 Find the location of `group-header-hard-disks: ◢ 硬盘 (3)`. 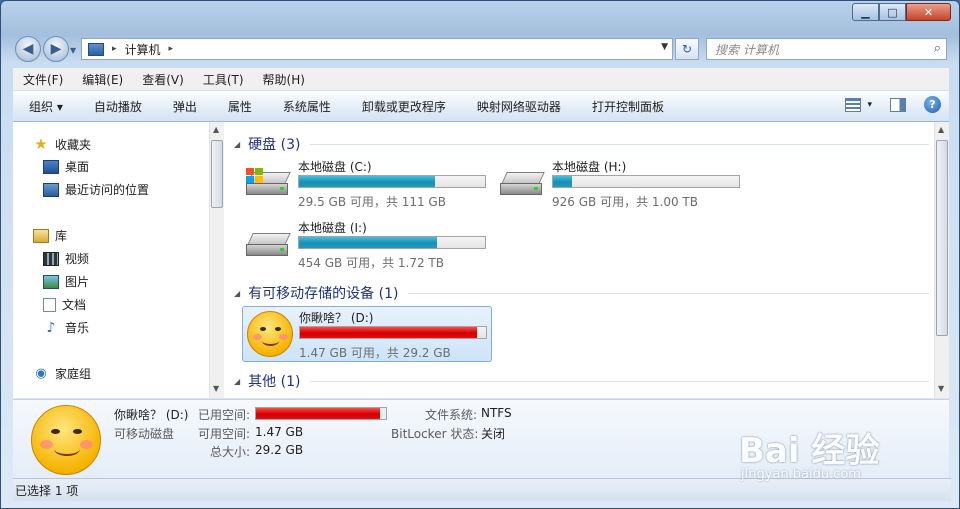

group-header-hard-disks: ◢ 硬盘 (3) is located at coordinates (581, 144).